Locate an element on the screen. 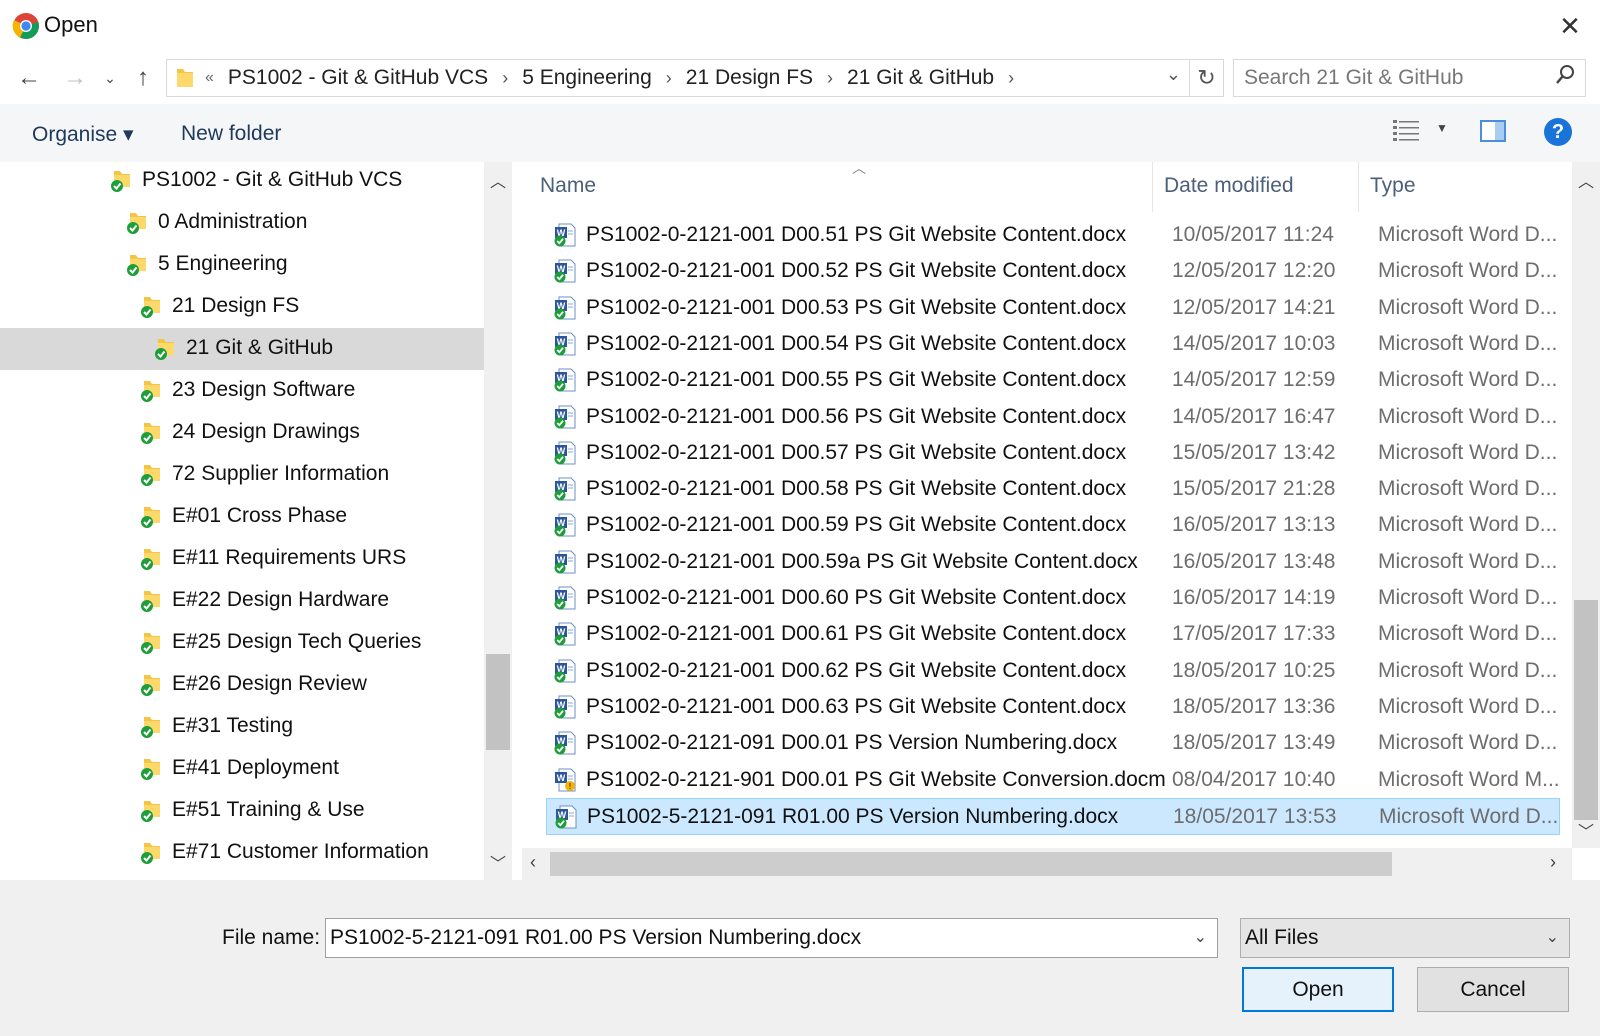 The width and height of the screenshot is (1600, 1036). tree-item: 23 Design Software is located at coordinates (242, 391).